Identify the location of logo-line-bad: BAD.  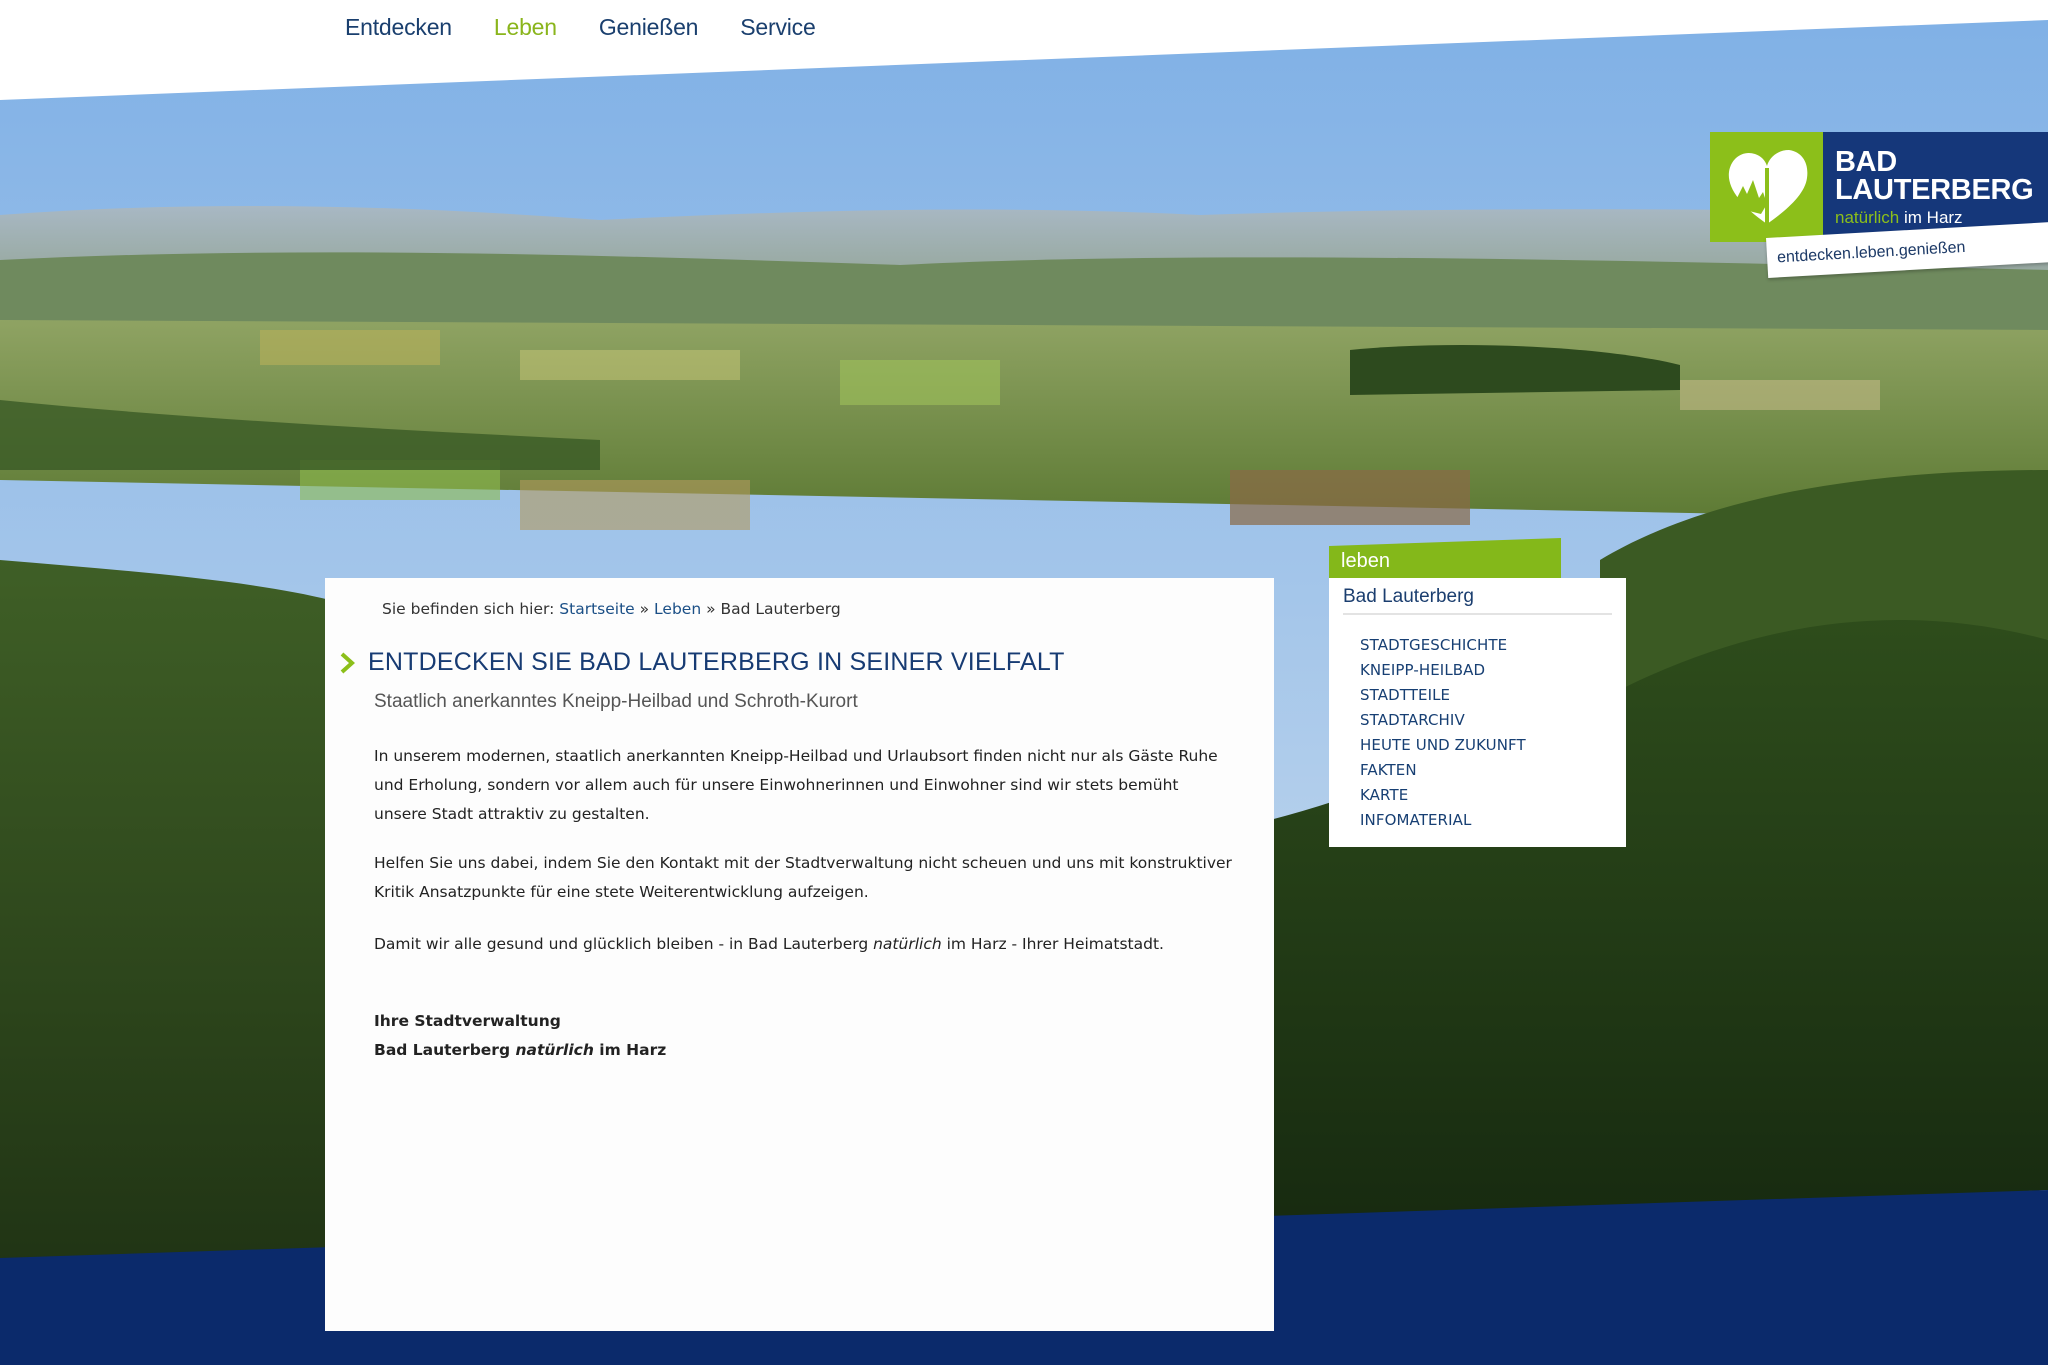
(1866, 162).